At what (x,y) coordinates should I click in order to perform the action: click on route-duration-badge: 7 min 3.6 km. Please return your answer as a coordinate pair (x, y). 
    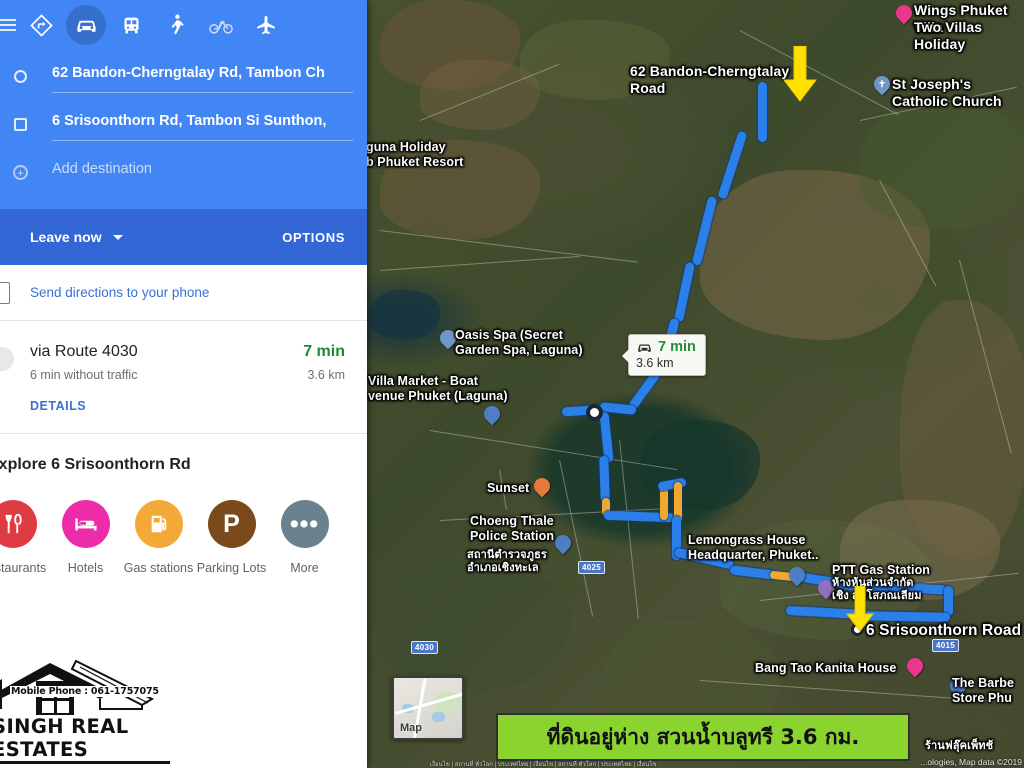
    Looking at the image, I should click on (664, 355).